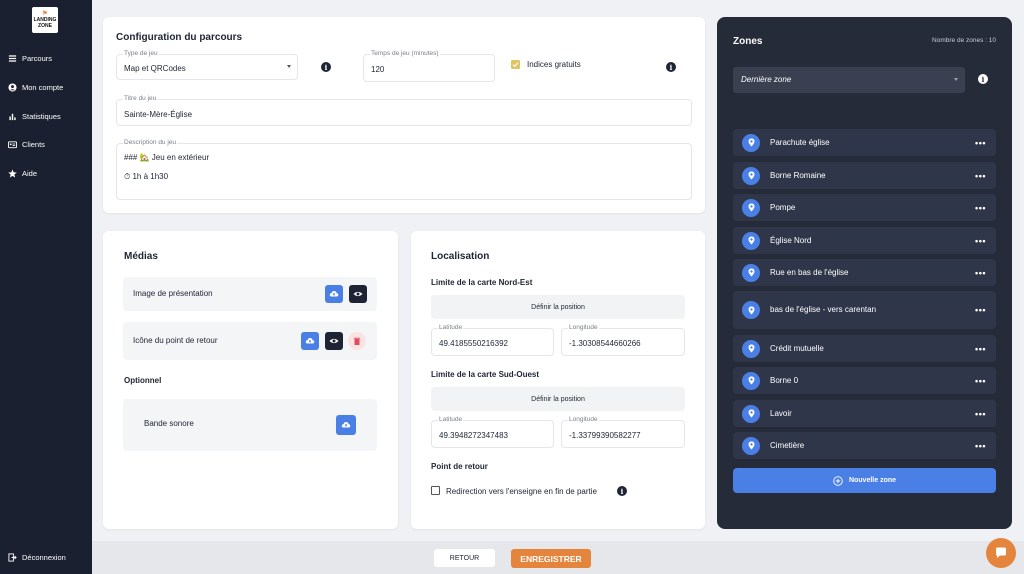 Image resolution: width=1024 pixels, height=574 pixels. I want to click on landing-zone-logo: ⚑ LANDING ZONE, so click(45, 20).